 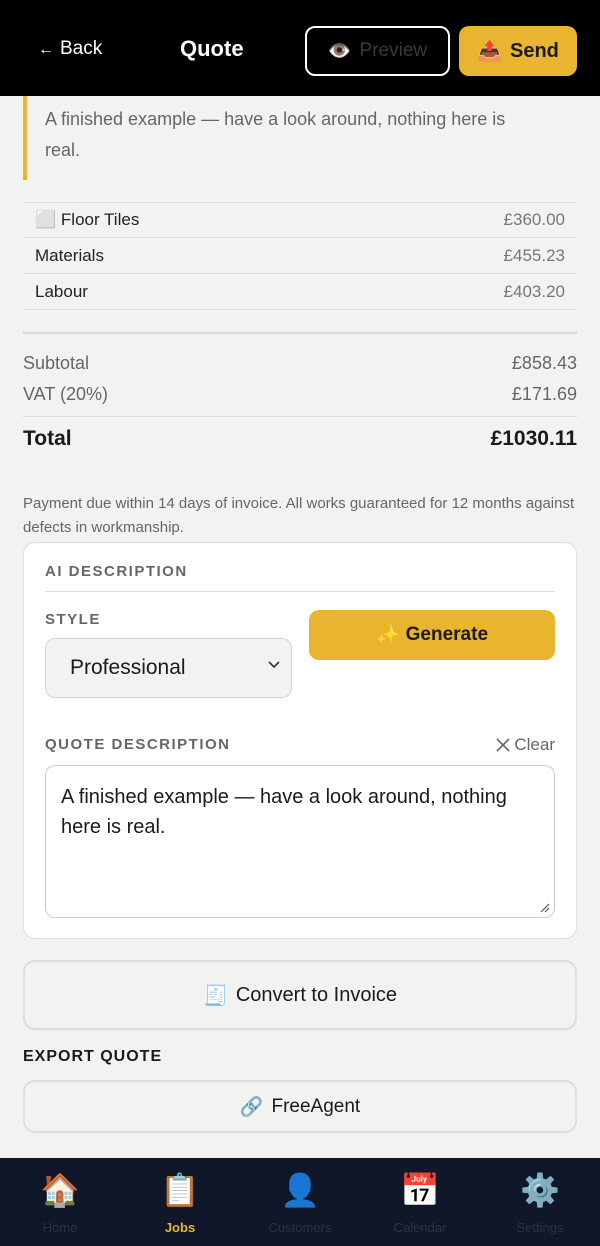 I want to click on outbox-icon: 📤, so click(x=489, y=51).